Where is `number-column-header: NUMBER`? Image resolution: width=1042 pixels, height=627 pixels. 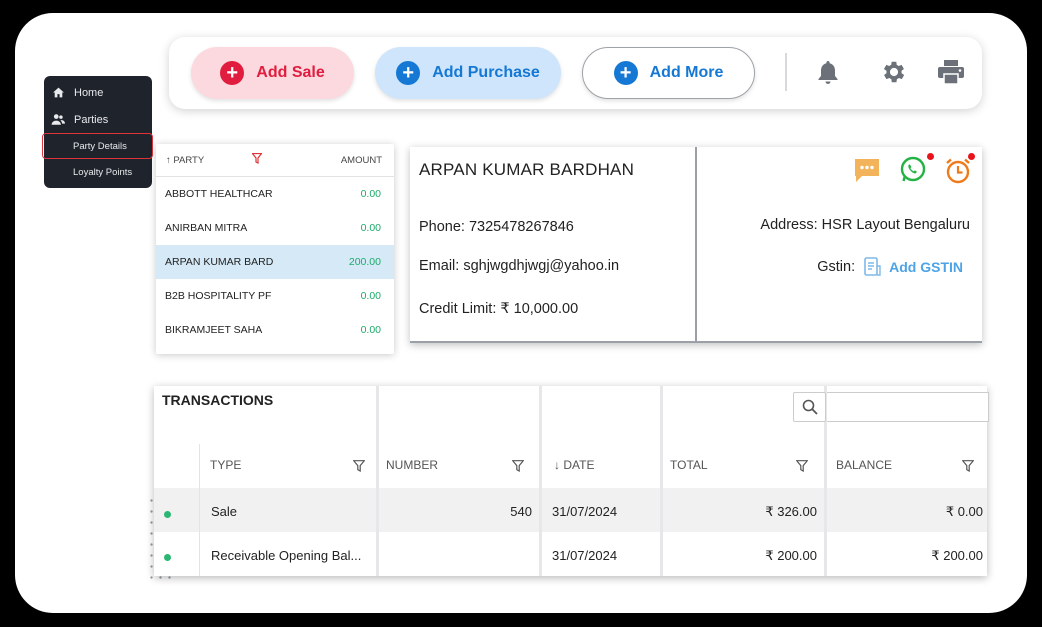 number-column-header: NUMBER is located at coordinates (412, 465).